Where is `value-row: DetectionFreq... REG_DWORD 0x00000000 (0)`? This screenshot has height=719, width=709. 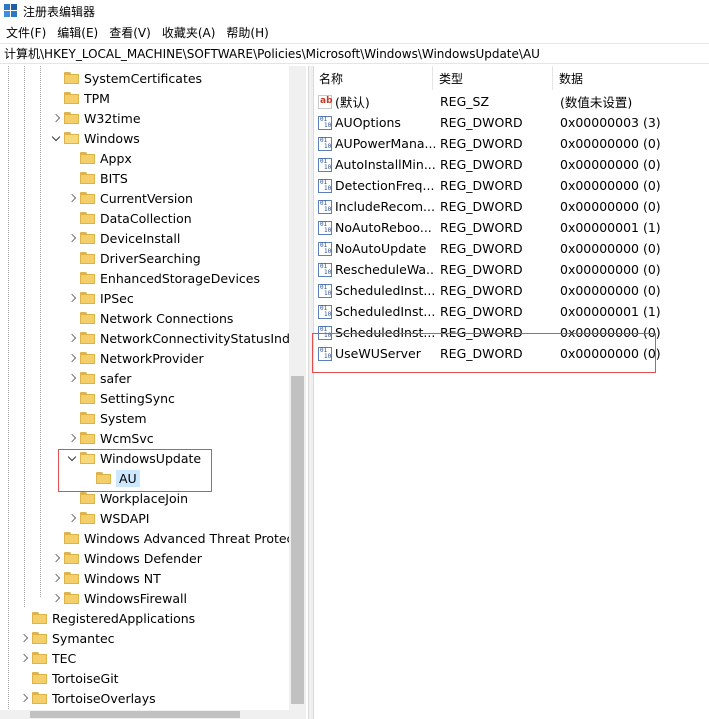
value-row: DetectionFreq... REG_DWORD 0x00000000 (0) is located at coordinates (511, 185).